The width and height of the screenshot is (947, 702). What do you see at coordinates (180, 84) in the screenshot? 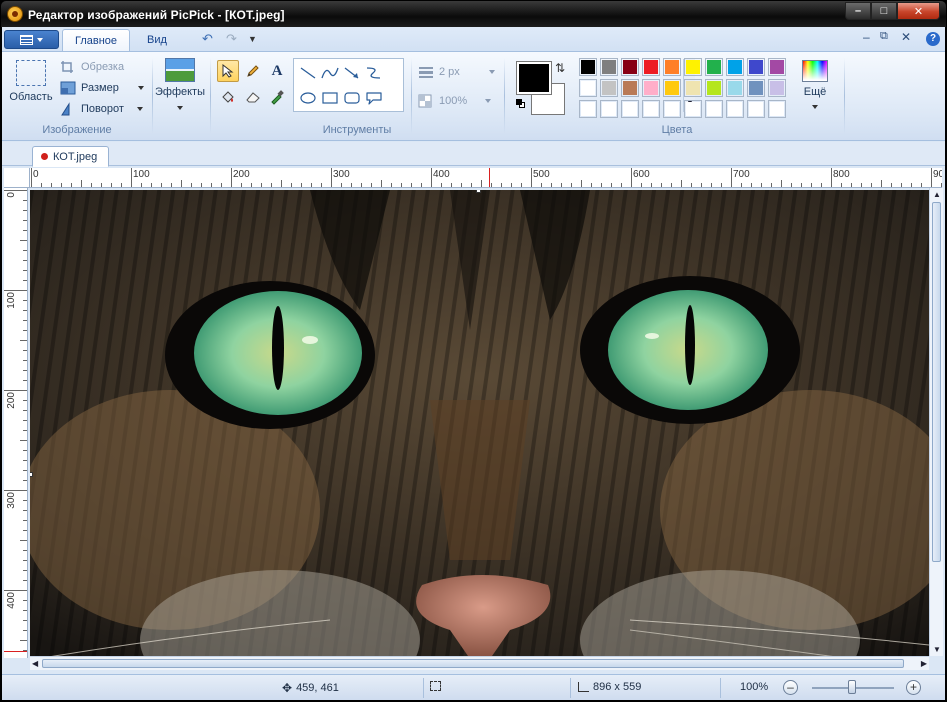
I see `effects-button: Эффекты` at bounding box center [180, 84].